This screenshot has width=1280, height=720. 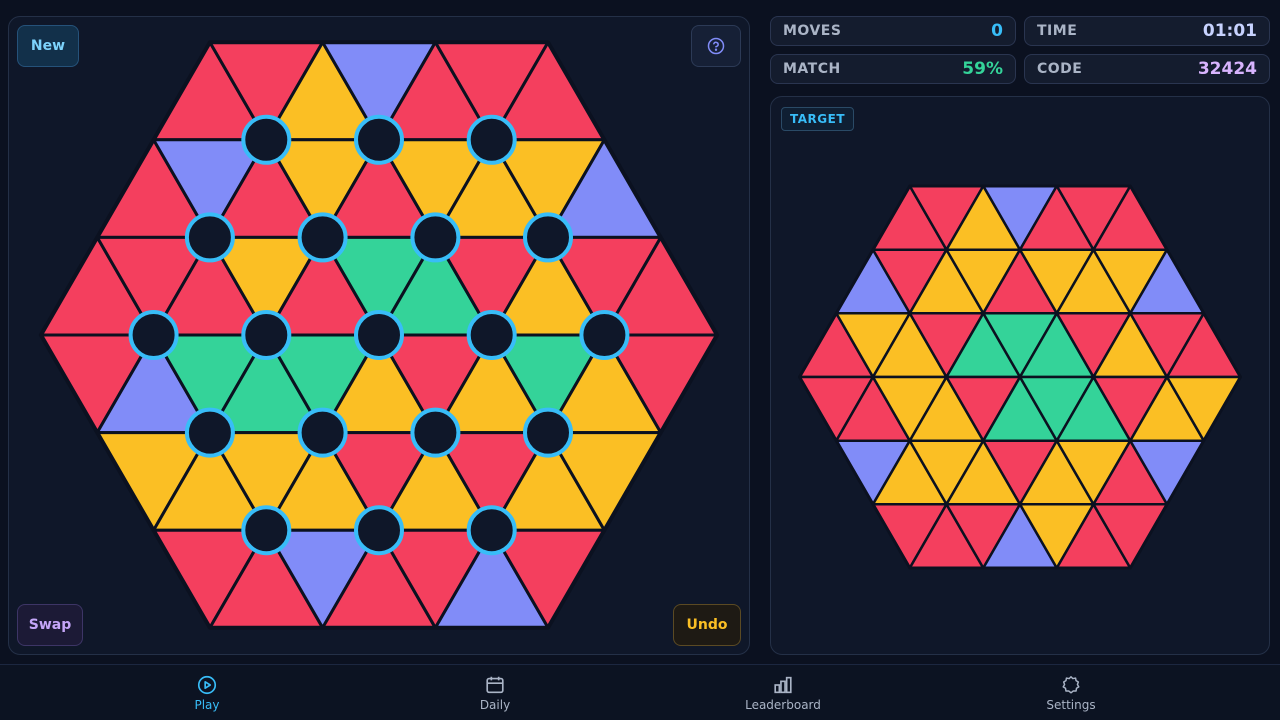 I want to click on nav-leaderboard-label: Leaderboard, so click(x=783, y=705).